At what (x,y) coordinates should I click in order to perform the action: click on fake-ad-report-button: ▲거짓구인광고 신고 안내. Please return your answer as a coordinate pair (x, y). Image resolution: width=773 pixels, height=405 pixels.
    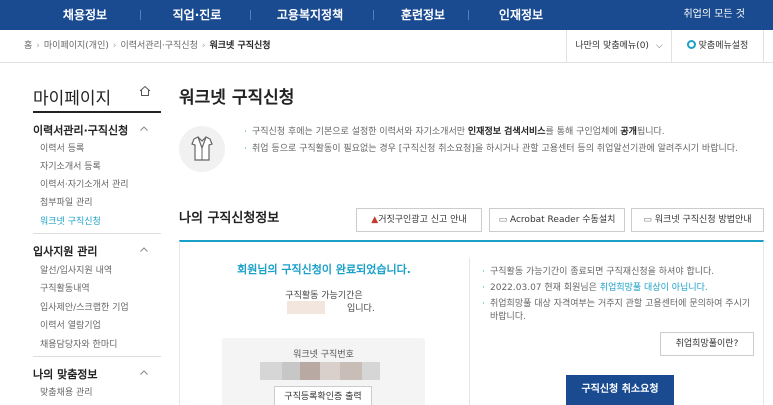
    Looking at the image, I should click on (419, 220).